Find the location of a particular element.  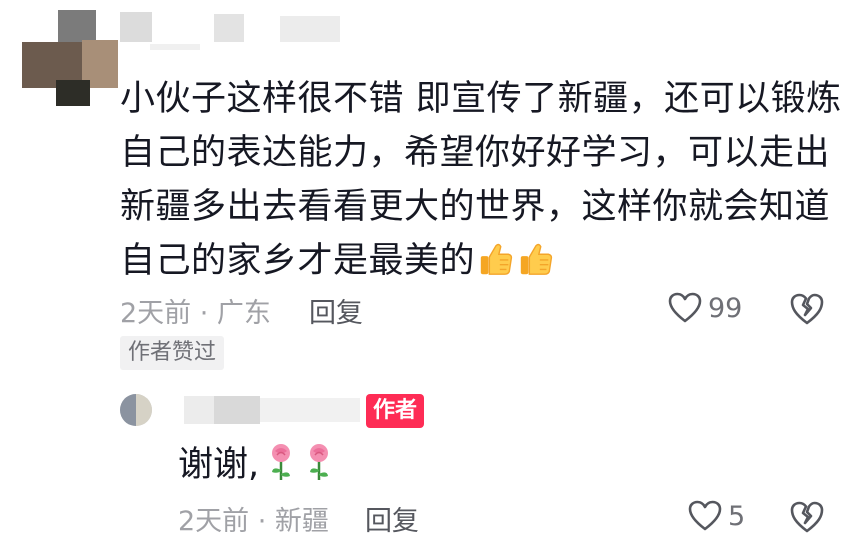

like-count: 99 is located at coordinates (725, 308).